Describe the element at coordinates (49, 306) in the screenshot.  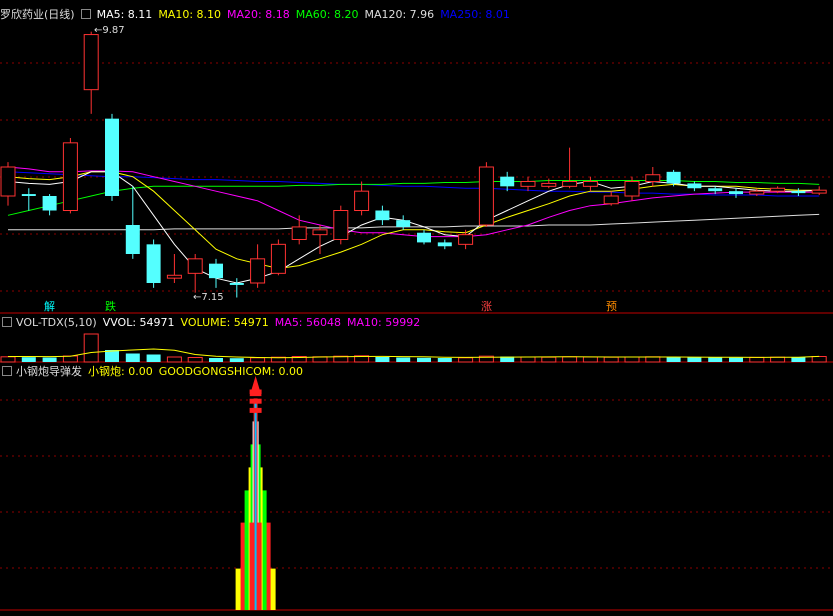
I see `signal-tag-jie: 解` at that location.